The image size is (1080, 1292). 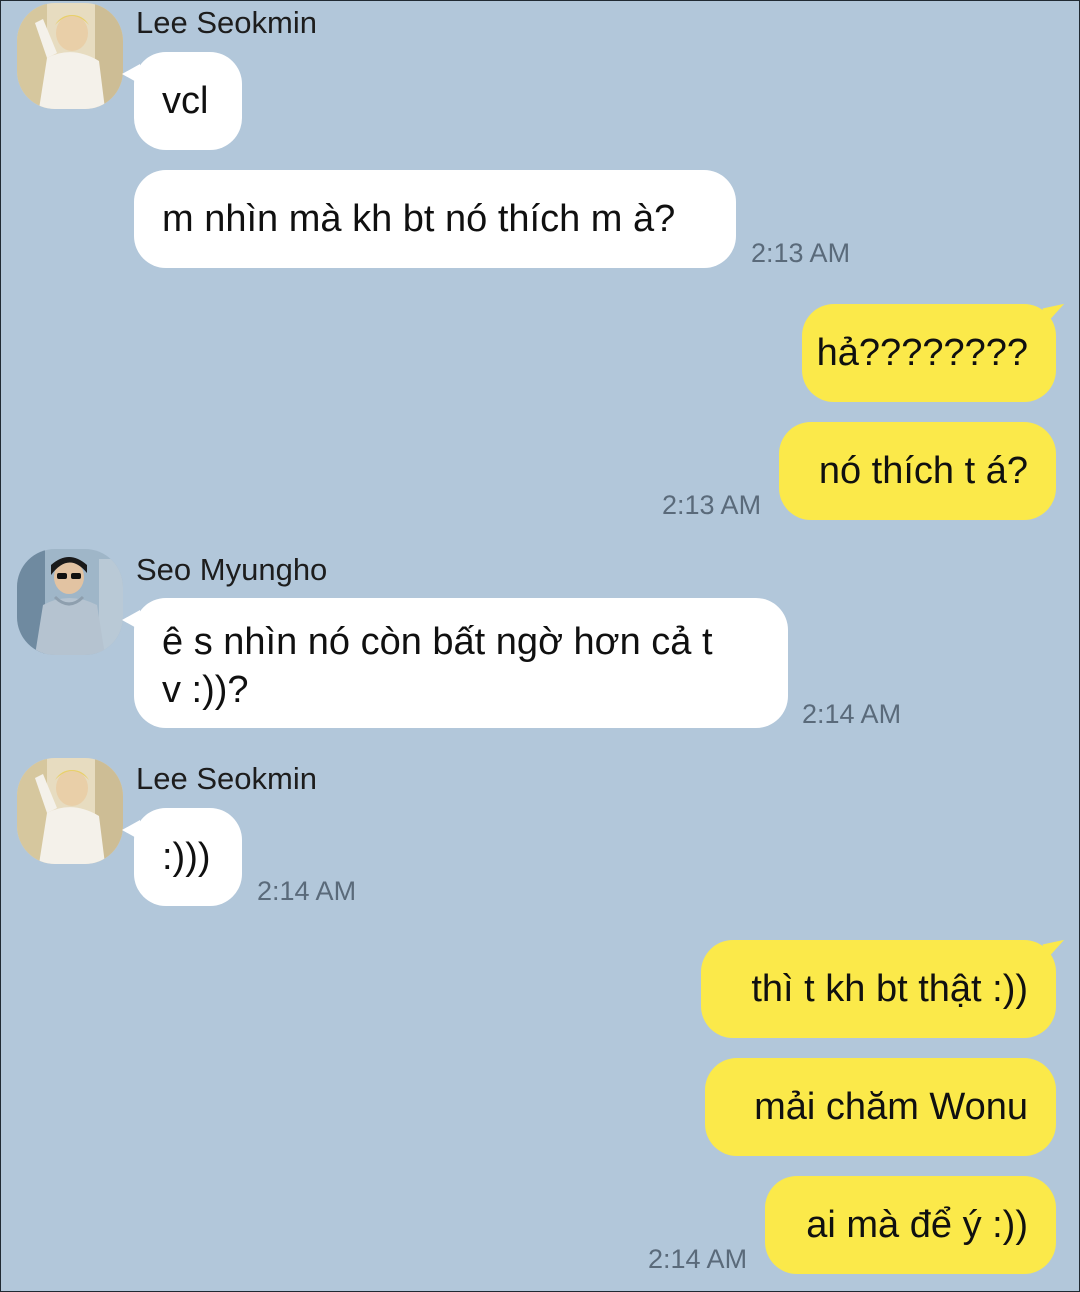 What do you see at coordinates (232, 569) in the screenshot?
I see `sender-name: Seo Myungho` at bounding box center [232, 569].